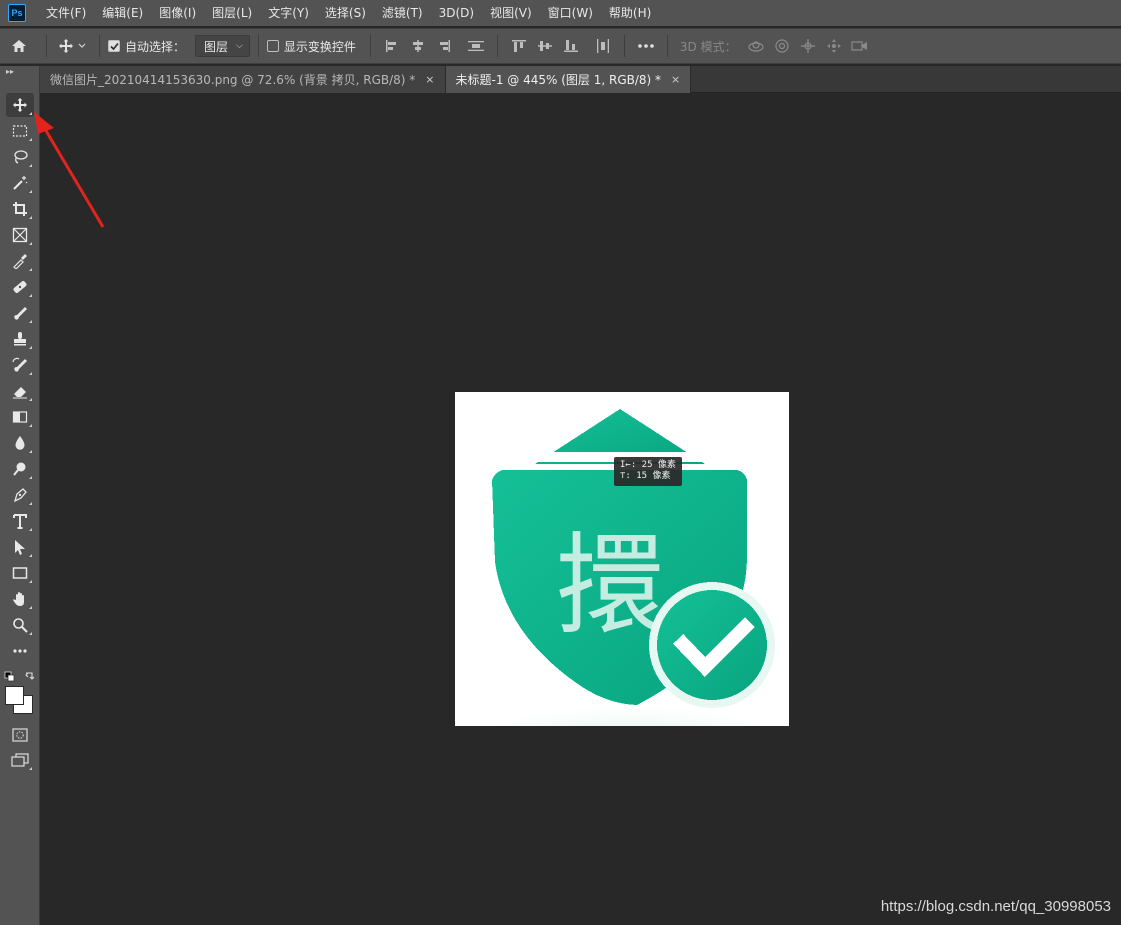 This screenshot has height=925, width=1121. What do you see at coordinates (20, 313) in the screenshot?
I see `brush-icon` at bounding box center [20, 313].